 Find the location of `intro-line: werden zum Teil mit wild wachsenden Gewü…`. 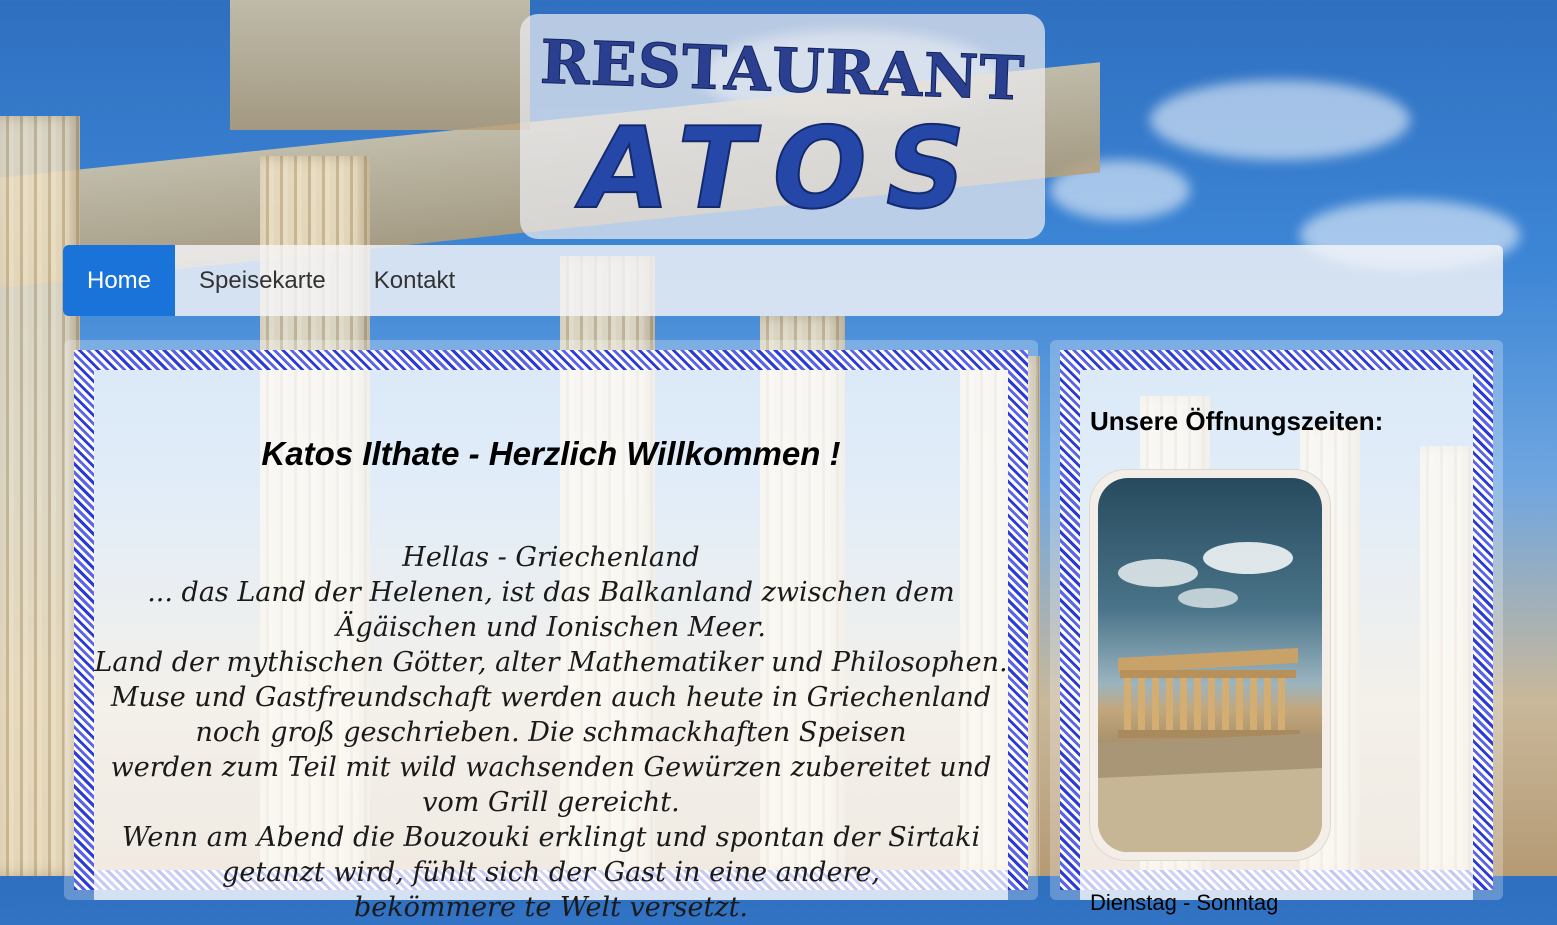

intro-line: werden zum Teil mit wild wachsenden Gewü… is located at coordinates (551, 767).